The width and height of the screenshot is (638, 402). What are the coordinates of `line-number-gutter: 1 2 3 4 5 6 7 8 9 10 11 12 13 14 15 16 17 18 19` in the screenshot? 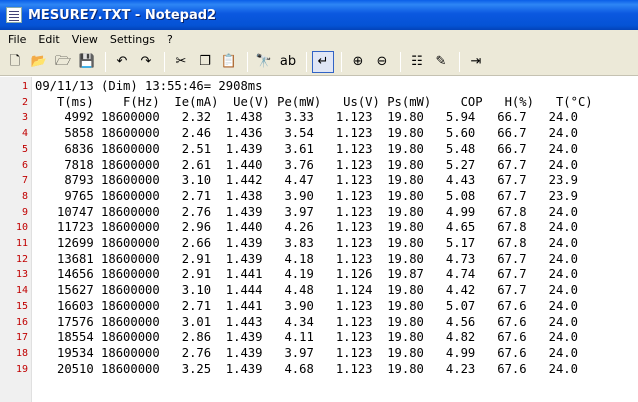 It's located at (16, 239).